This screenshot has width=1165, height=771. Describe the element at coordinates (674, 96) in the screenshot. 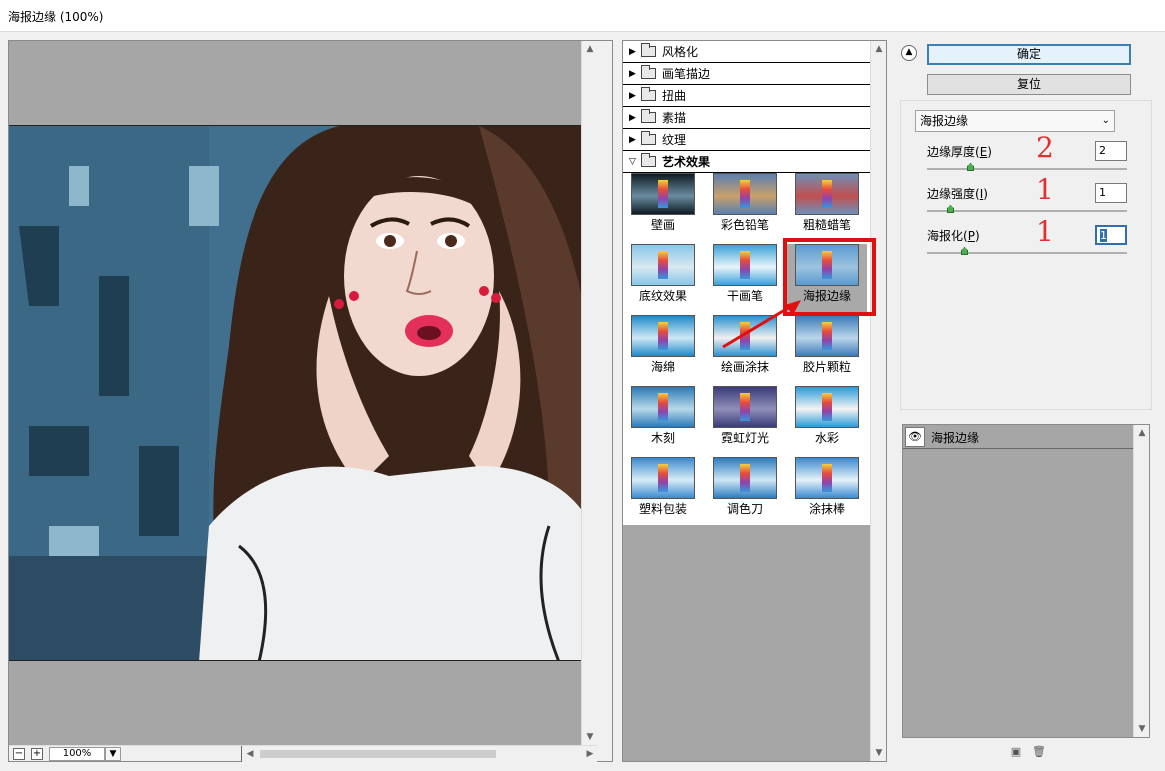

I see `filter-category-label: 扭曲` at that location.